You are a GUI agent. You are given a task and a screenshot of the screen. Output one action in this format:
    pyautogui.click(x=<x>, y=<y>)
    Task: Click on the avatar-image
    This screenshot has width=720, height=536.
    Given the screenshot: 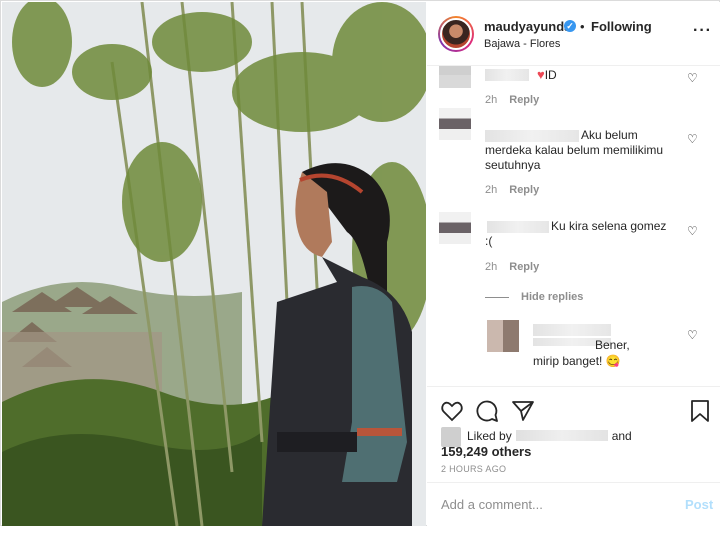 What is the action you would take?
    pyautogui.click(x=456, y=34)
    